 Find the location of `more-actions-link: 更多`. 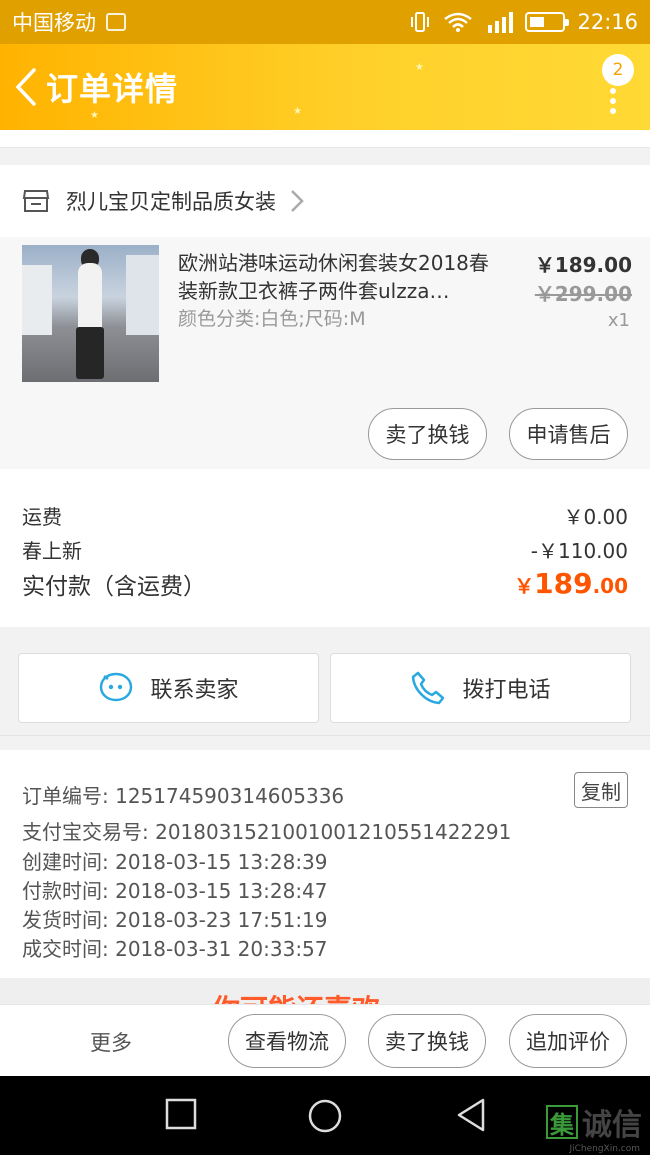

more-actions-link: 更多 is located at coordinates (111, 1042).